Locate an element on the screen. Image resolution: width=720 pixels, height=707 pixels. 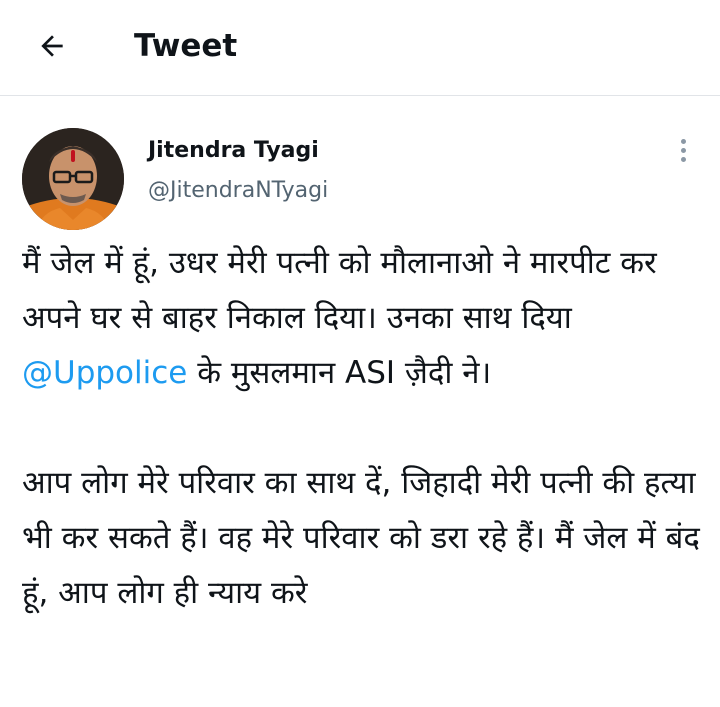
arrow-left-icon is located at coordinates (52, 46).